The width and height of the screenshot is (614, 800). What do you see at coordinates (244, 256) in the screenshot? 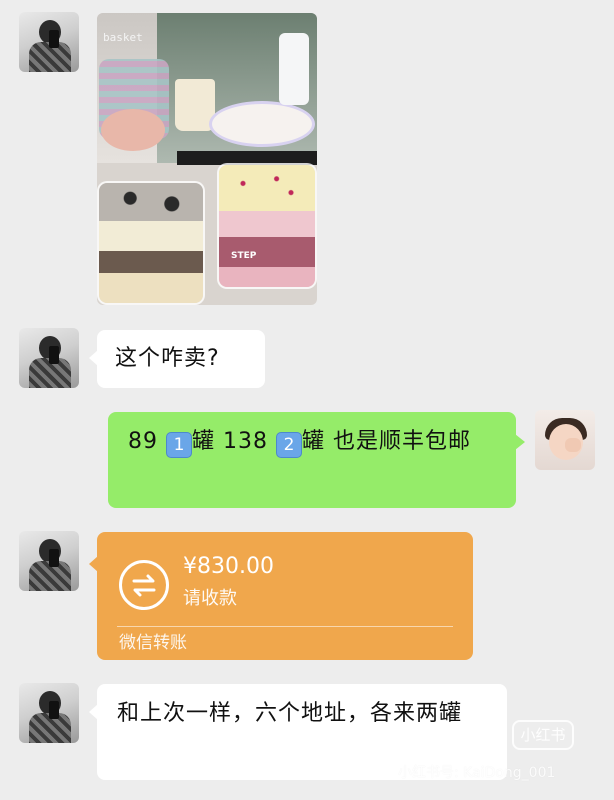
I see `jar-label: STEP` at bounding box center [244, 256].